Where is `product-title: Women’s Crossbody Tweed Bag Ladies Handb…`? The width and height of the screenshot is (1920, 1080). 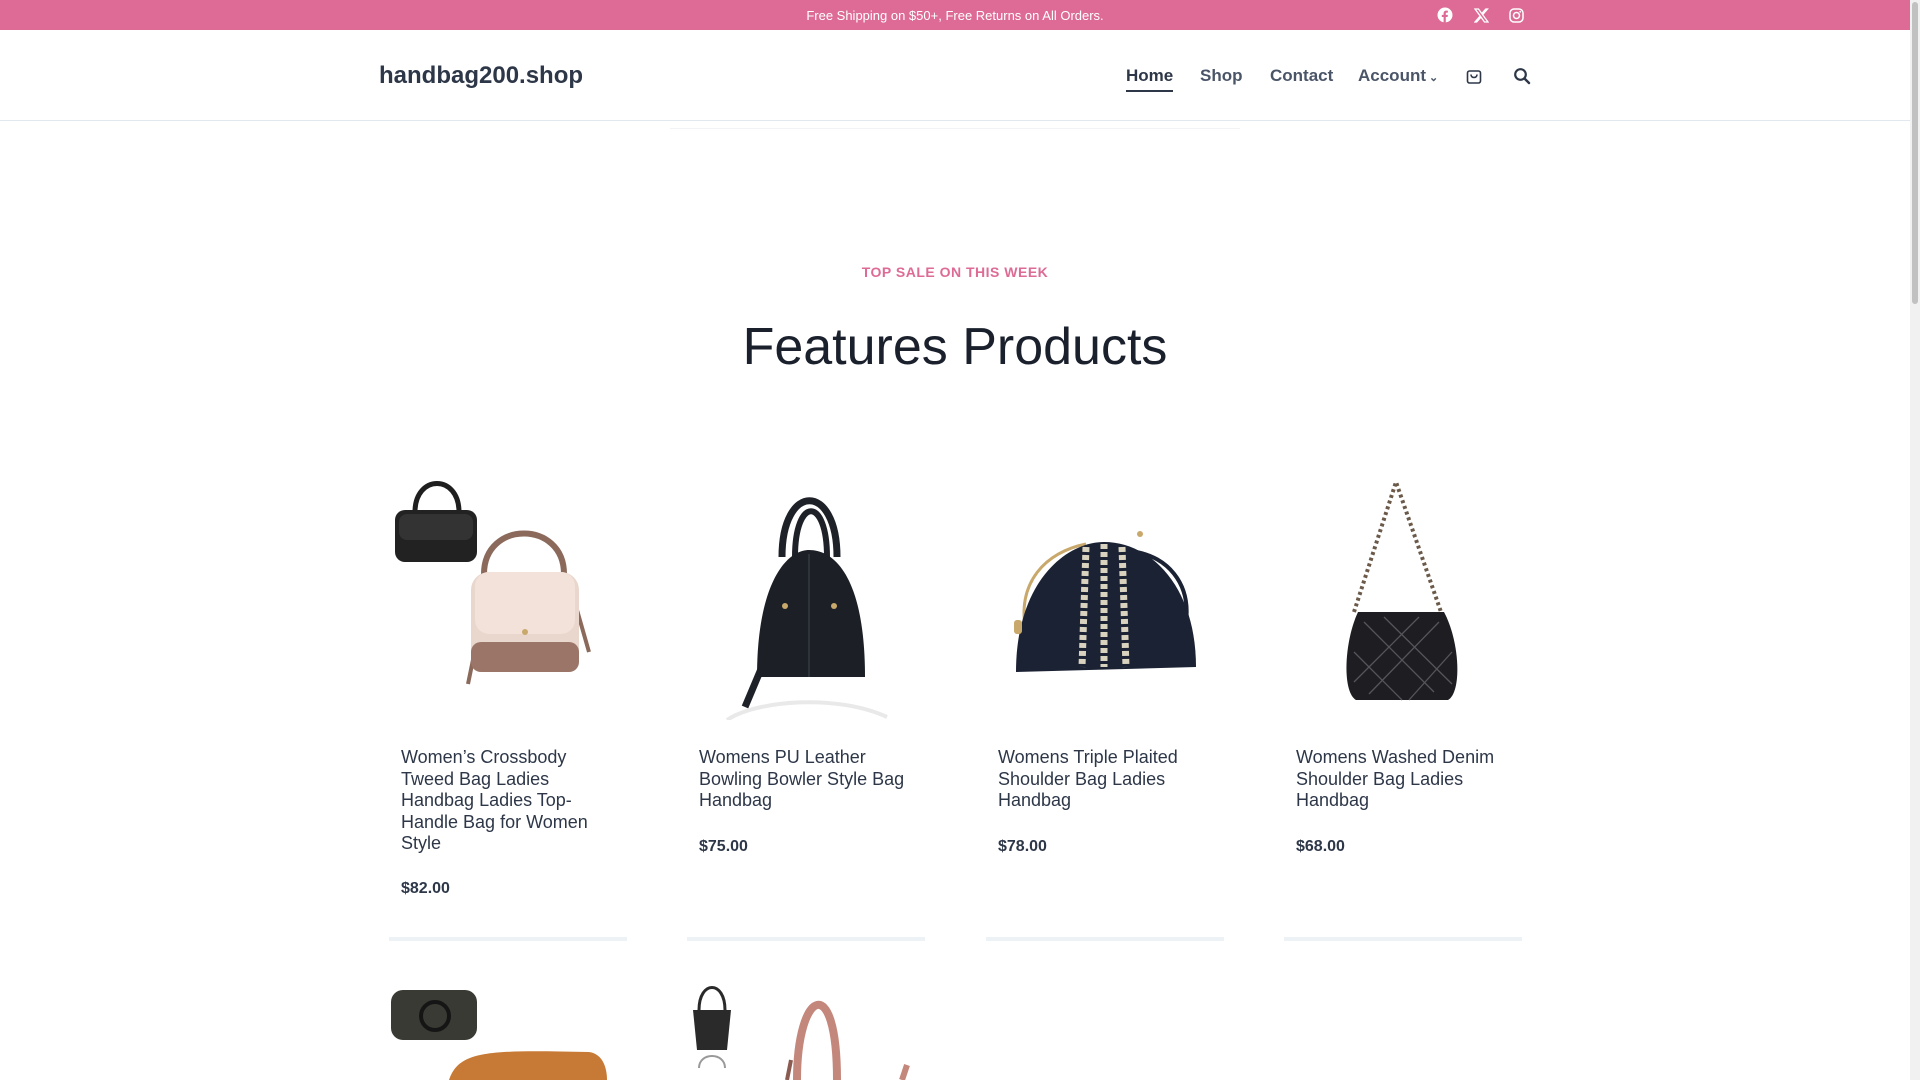
product-title: Women’s Crossbody Tweed Bag Ladies Handb… is located at coordinates (511, 801).